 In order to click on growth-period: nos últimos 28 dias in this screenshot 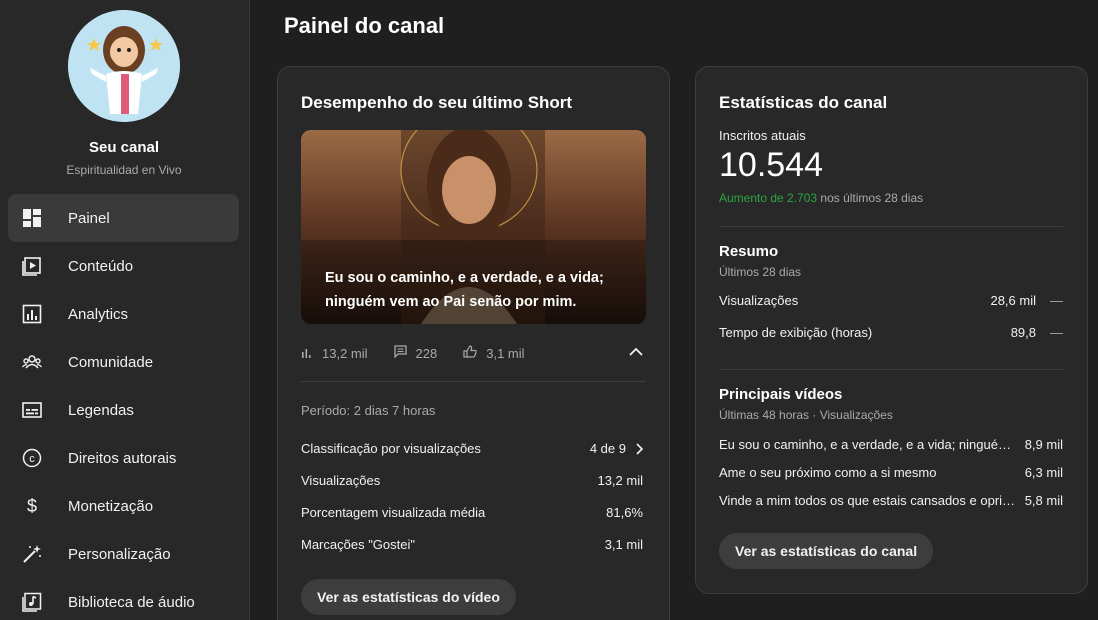, I will do `click(870, 198)`.